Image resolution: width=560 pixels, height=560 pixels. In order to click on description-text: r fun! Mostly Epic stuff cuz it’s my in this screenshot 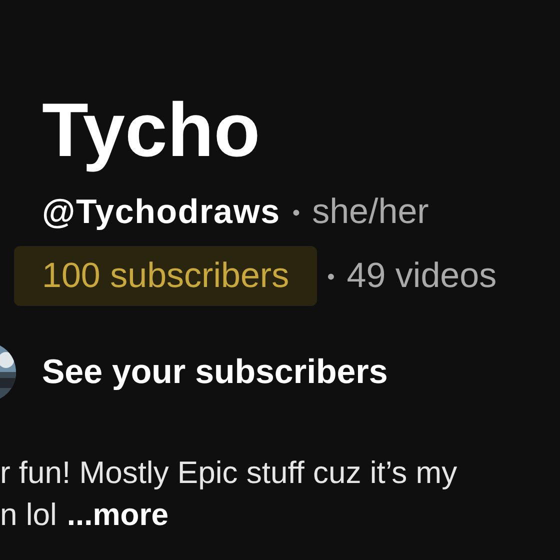, I will do `click(229, 473)`.